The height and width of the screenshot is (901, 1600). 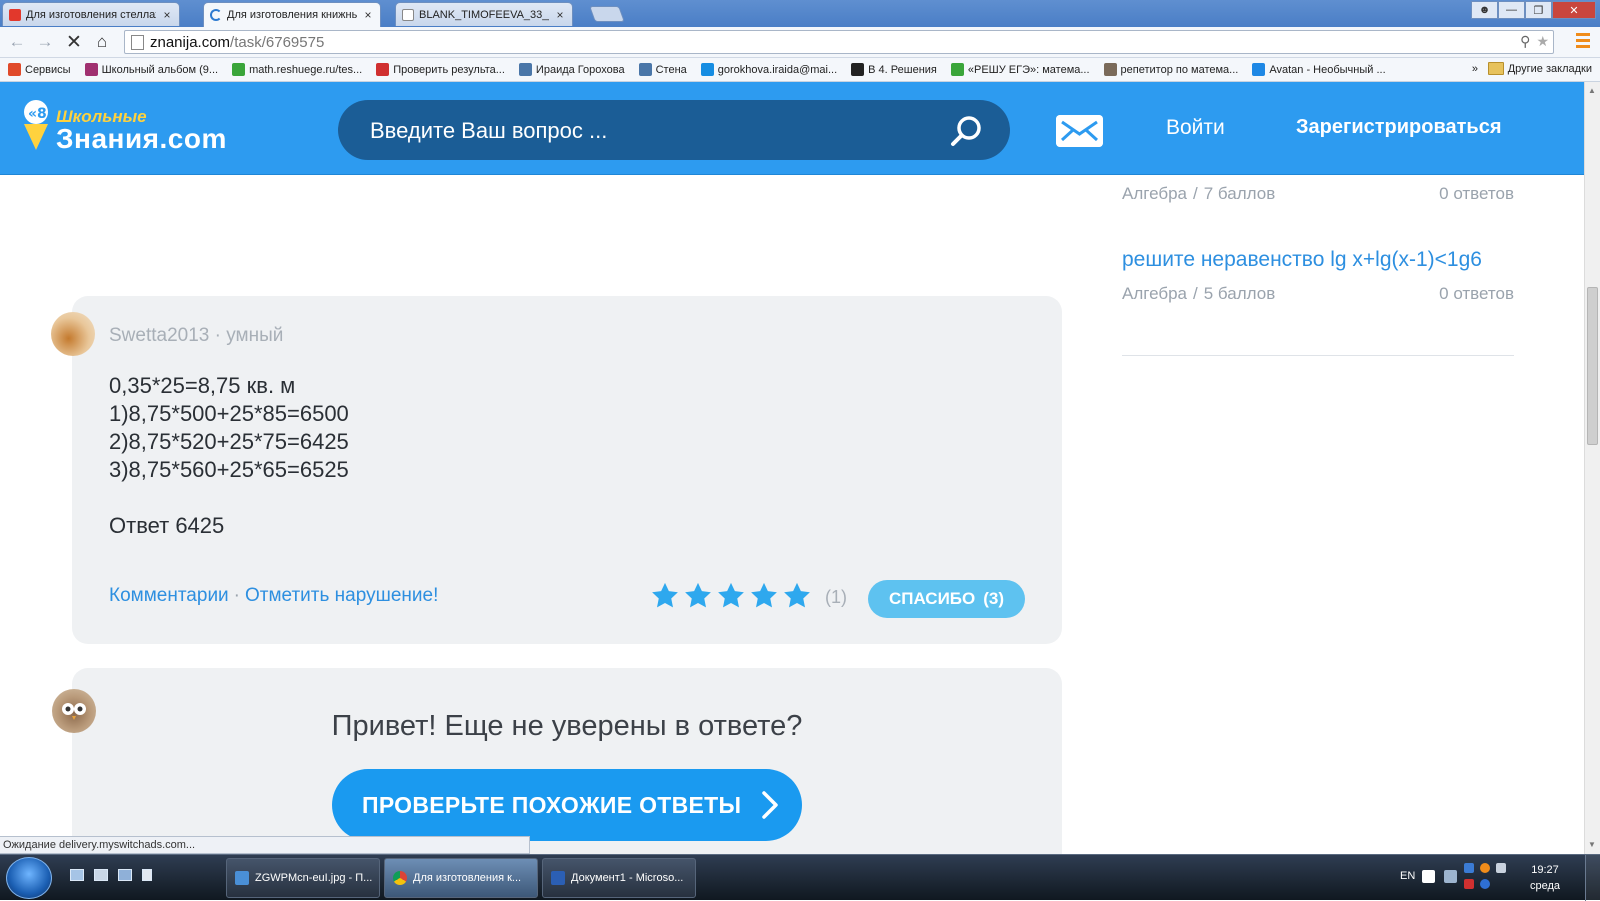 I want to click on user-icon: ☻, so click(x=1484, y=10).